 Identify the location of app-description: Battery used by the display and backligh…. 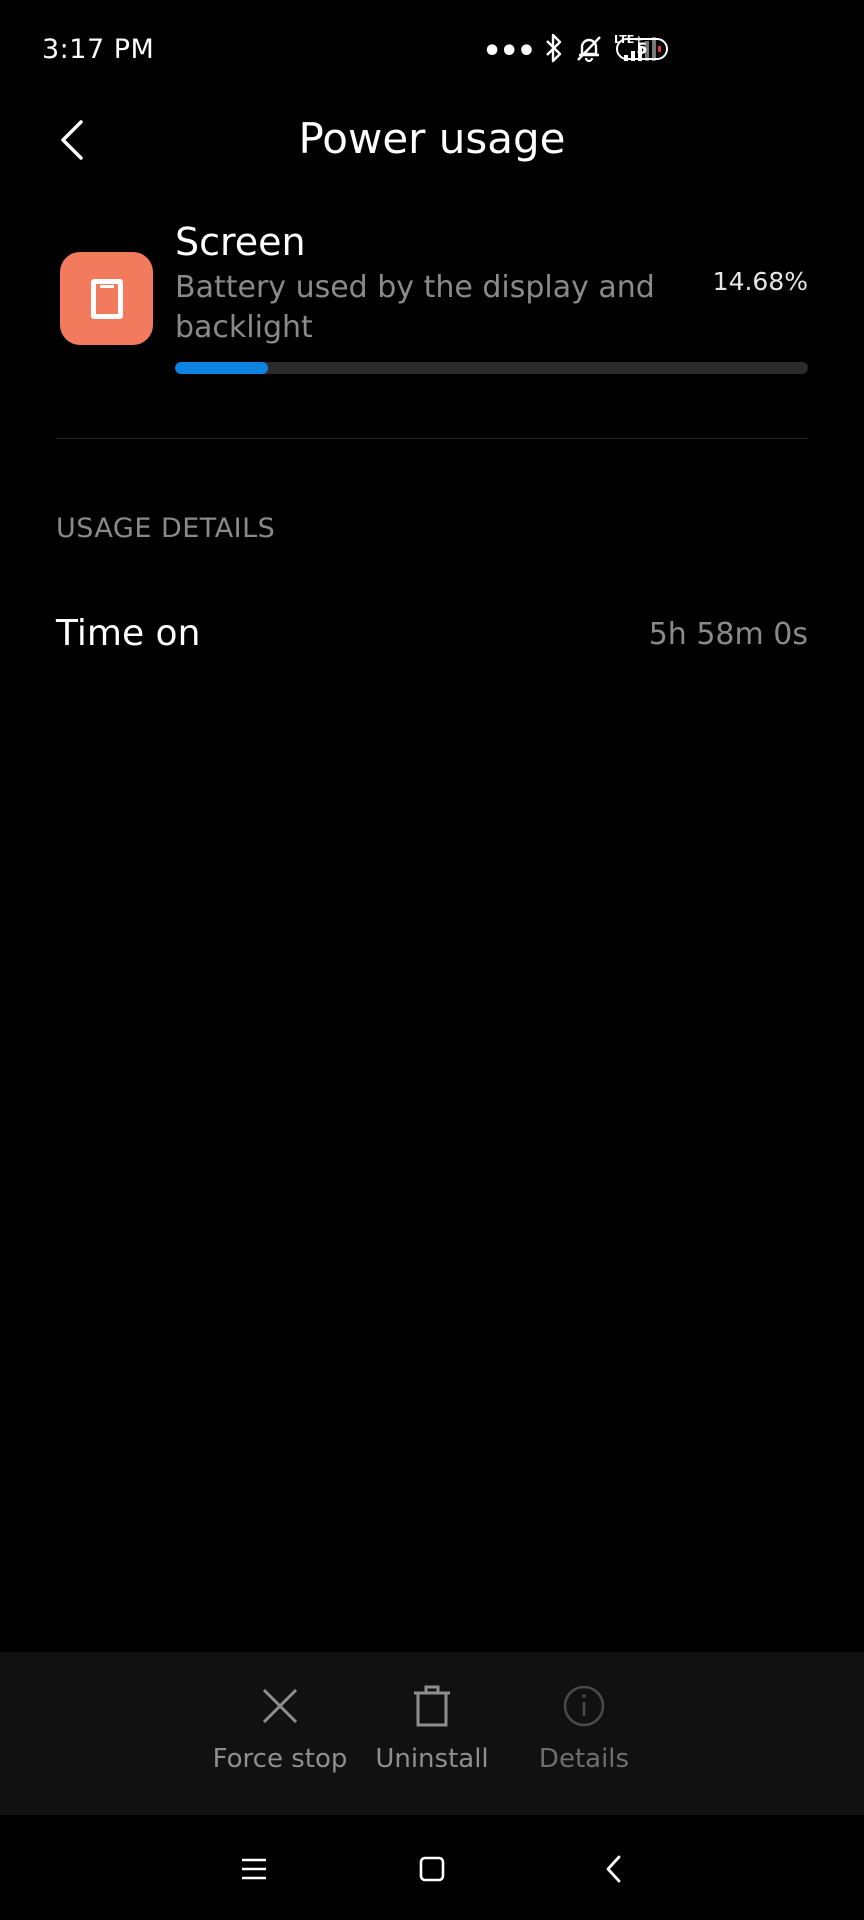
(415, 307).